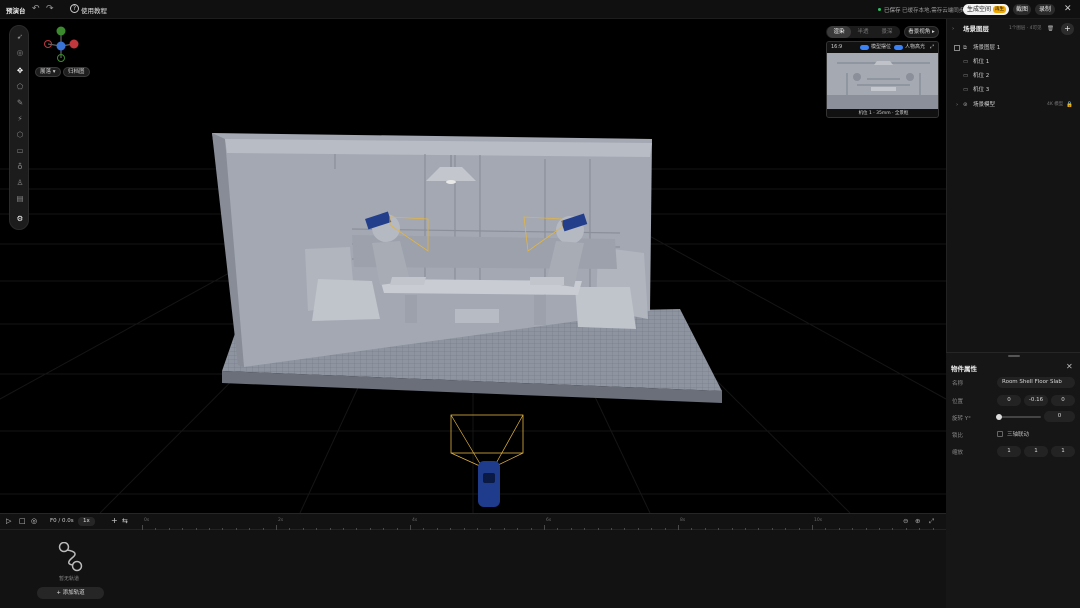 The image size is (1080, 608). Describe the element at coordinates (76, 72) in the screenshot. I see `sketch-chip: 归档图` at that location.